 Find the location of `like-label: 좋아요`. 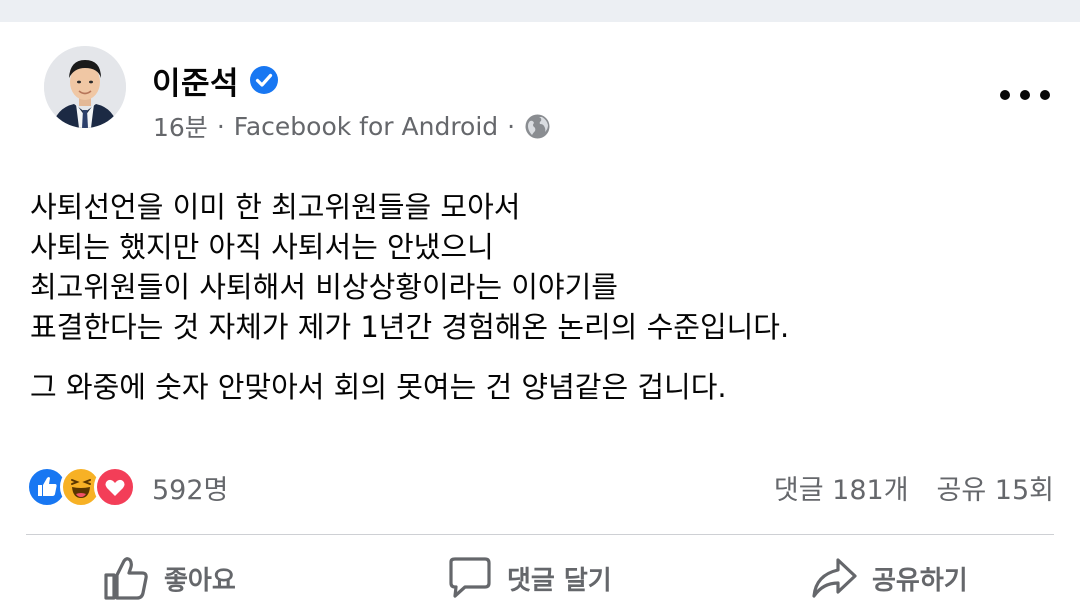

like-label: 좋아요 is located at coordinates (200, 580).